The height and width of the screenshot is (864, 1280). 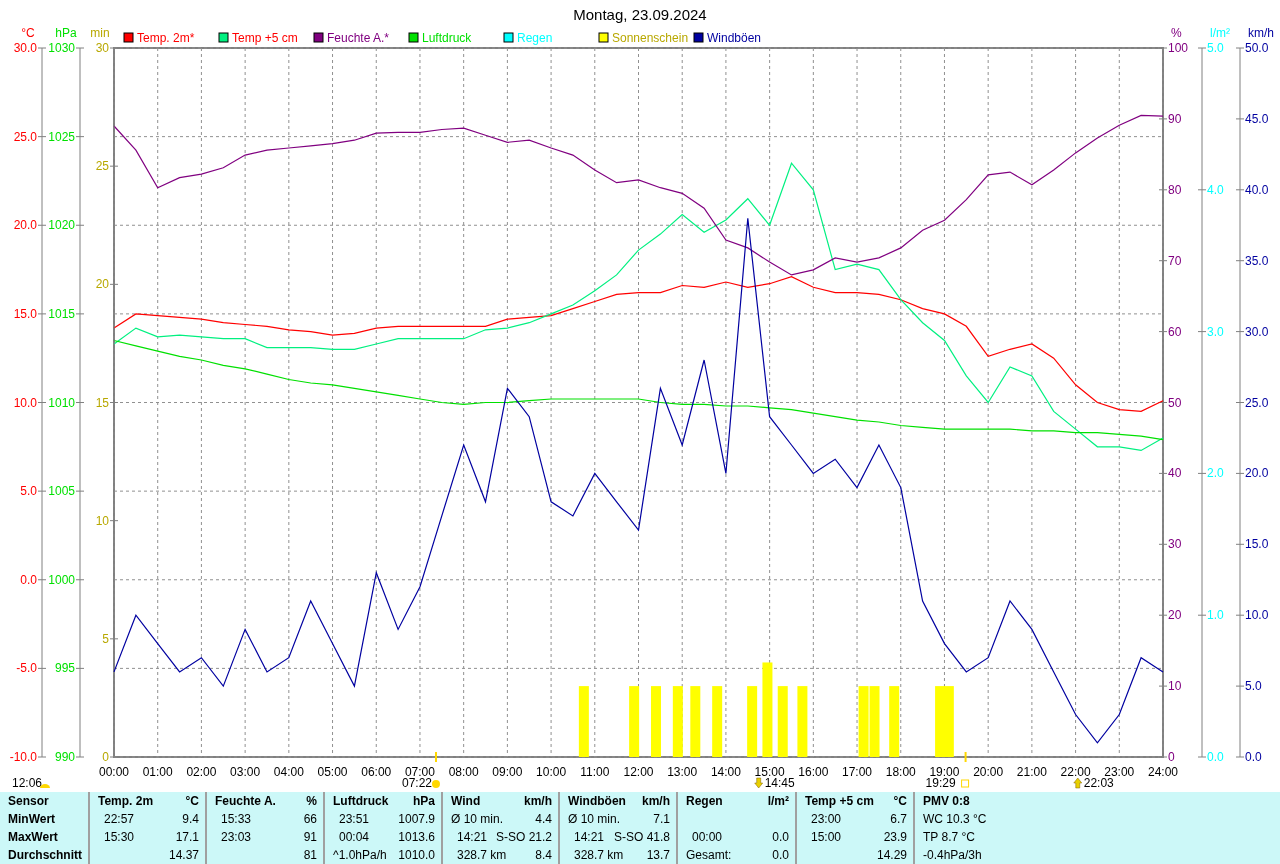 I want to click on table-cell: 66, so click(x=310, y=819).